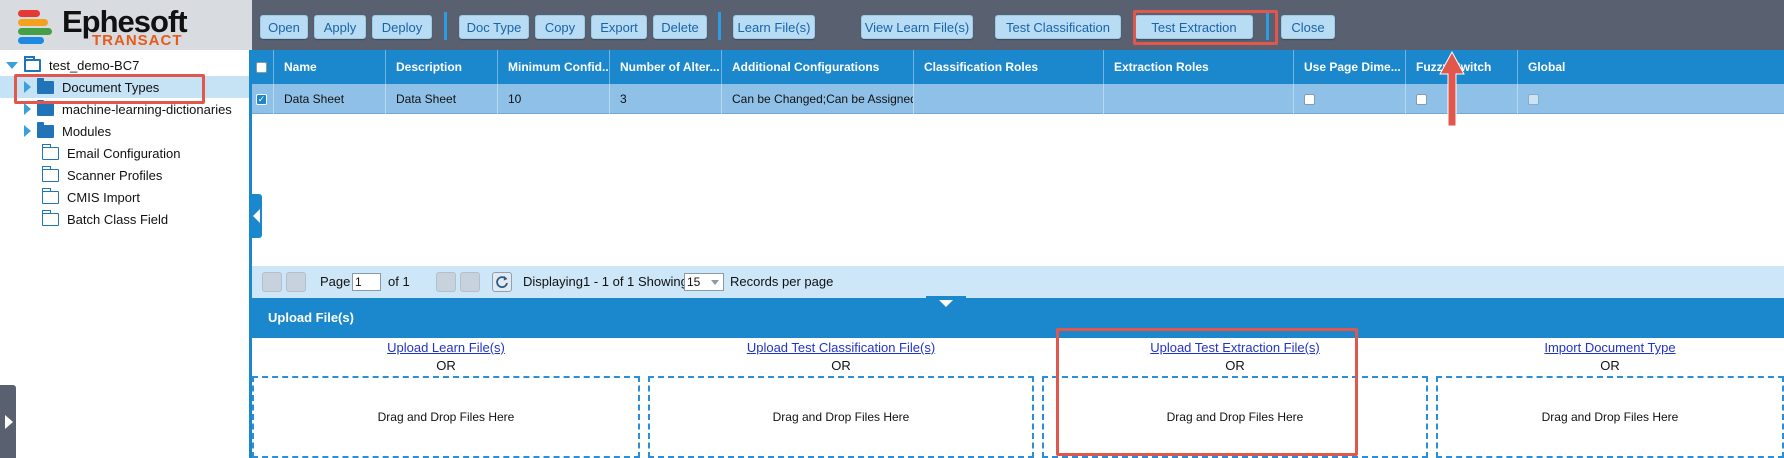  I want to click on column-header-classification-roles: Classification Roles, so click(1009, 67).